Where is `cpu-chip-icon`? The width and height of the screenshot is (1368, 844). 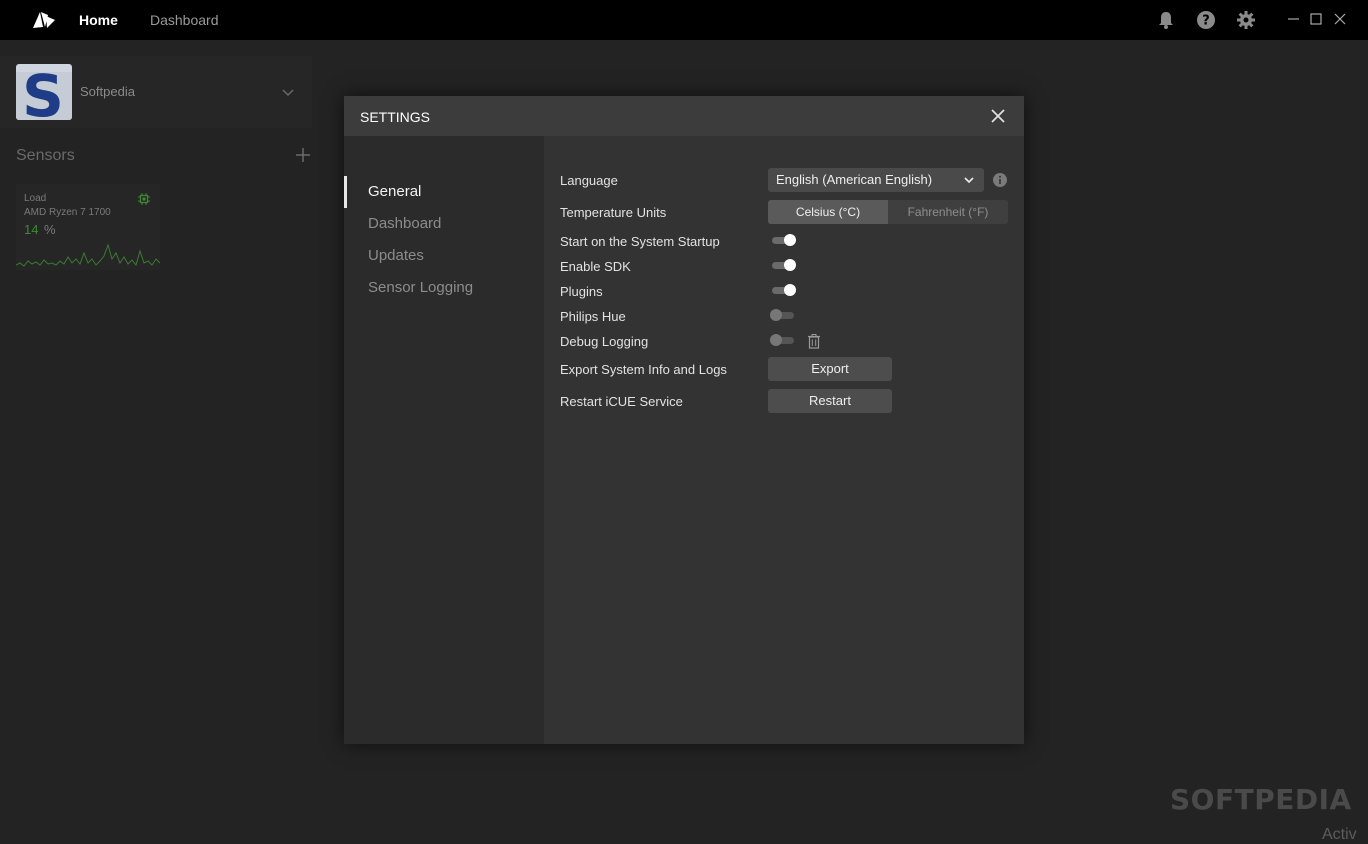
cpu-chip-icon is located at coordinates (144, 199).